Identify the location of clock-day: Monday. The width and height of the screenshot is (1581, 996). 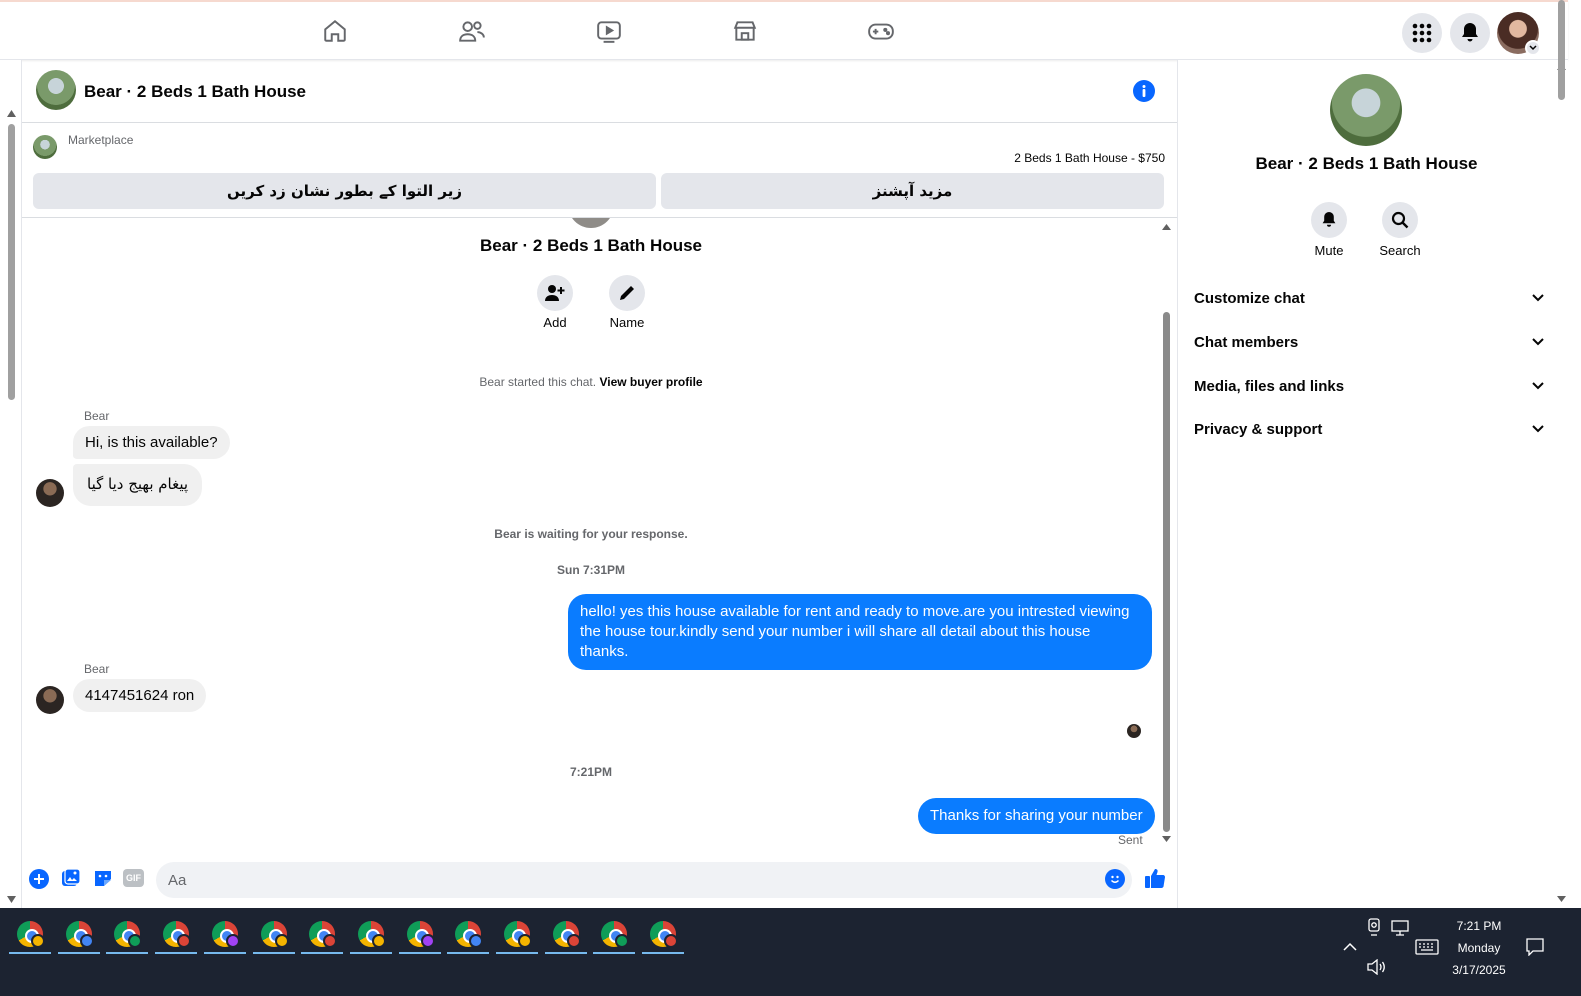
(1479, 948).